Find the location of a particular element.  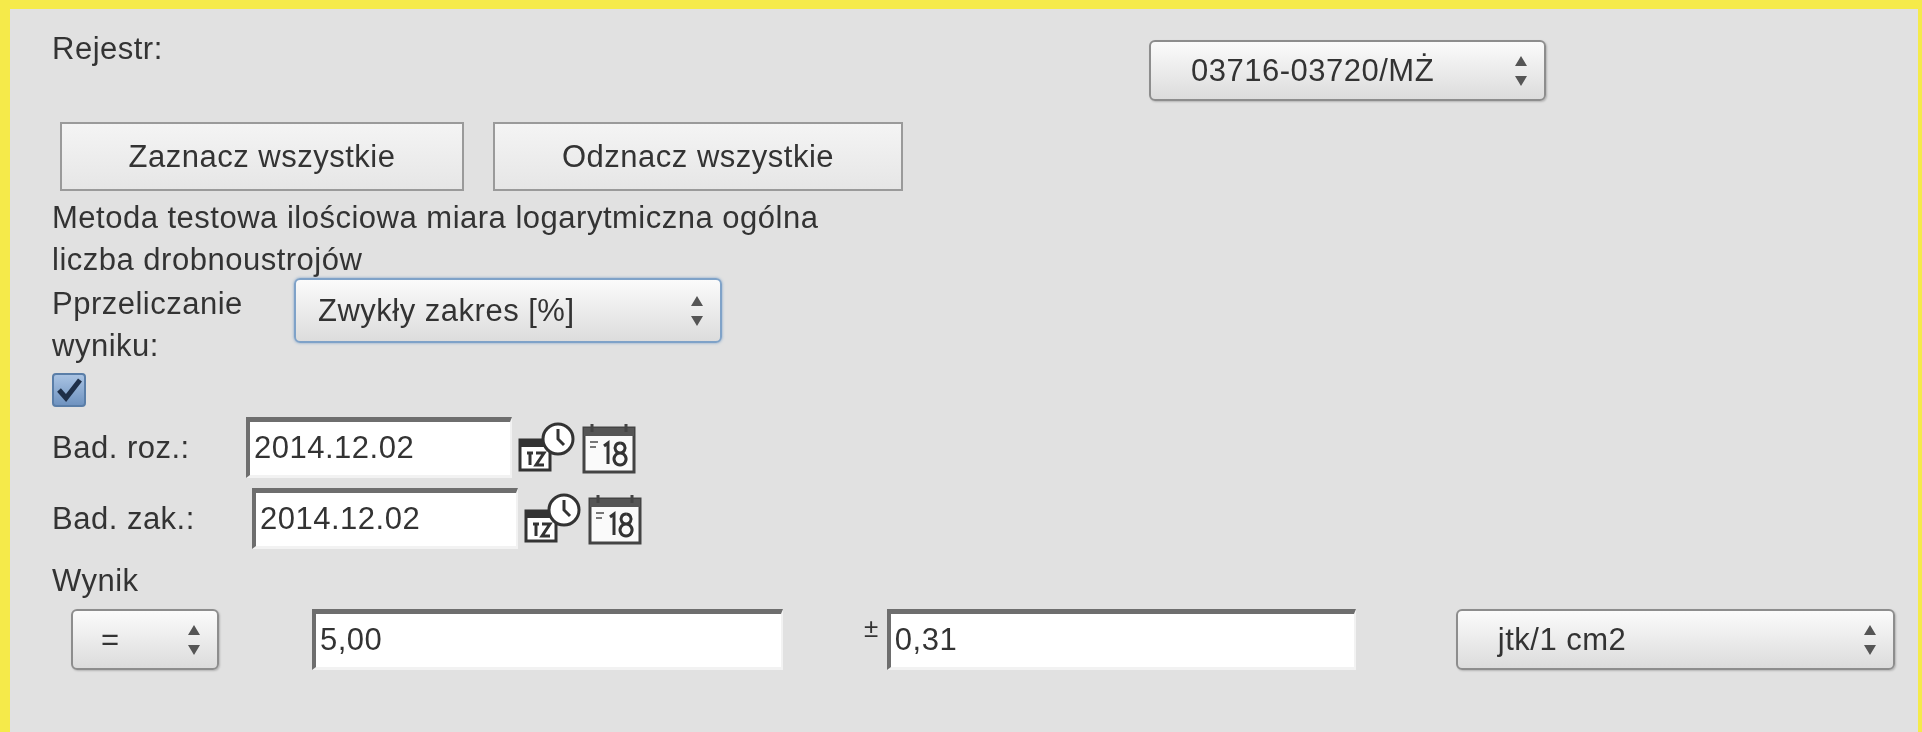

unit-select: jtk/1 cm2 is located at coordinates (1675, 639).